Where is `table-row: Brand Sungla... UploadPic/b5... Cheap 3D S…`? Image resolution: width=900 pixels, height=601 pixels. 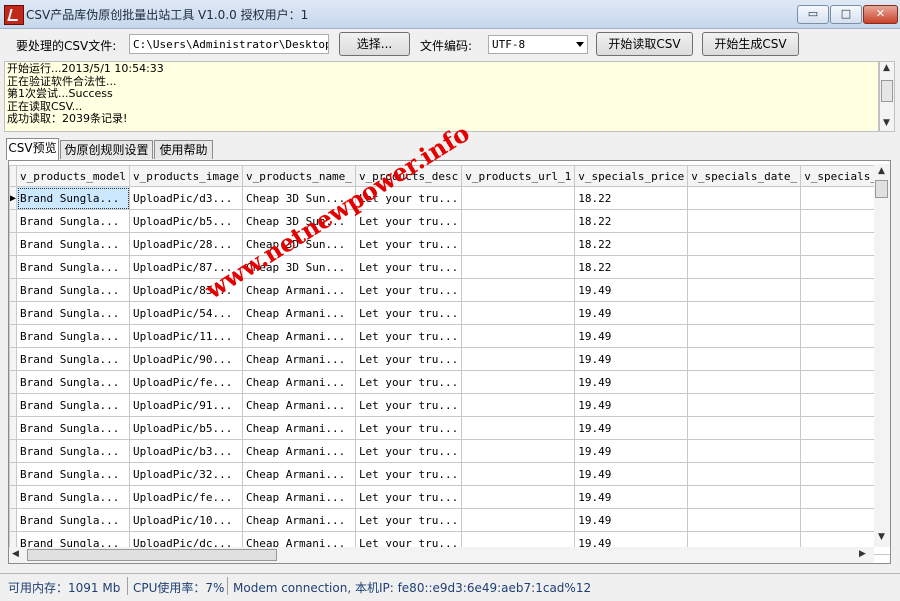
table-row: Brand Sungla... UploadPic/b5... Cheap 3D S… is located at coordinates (449, 221).